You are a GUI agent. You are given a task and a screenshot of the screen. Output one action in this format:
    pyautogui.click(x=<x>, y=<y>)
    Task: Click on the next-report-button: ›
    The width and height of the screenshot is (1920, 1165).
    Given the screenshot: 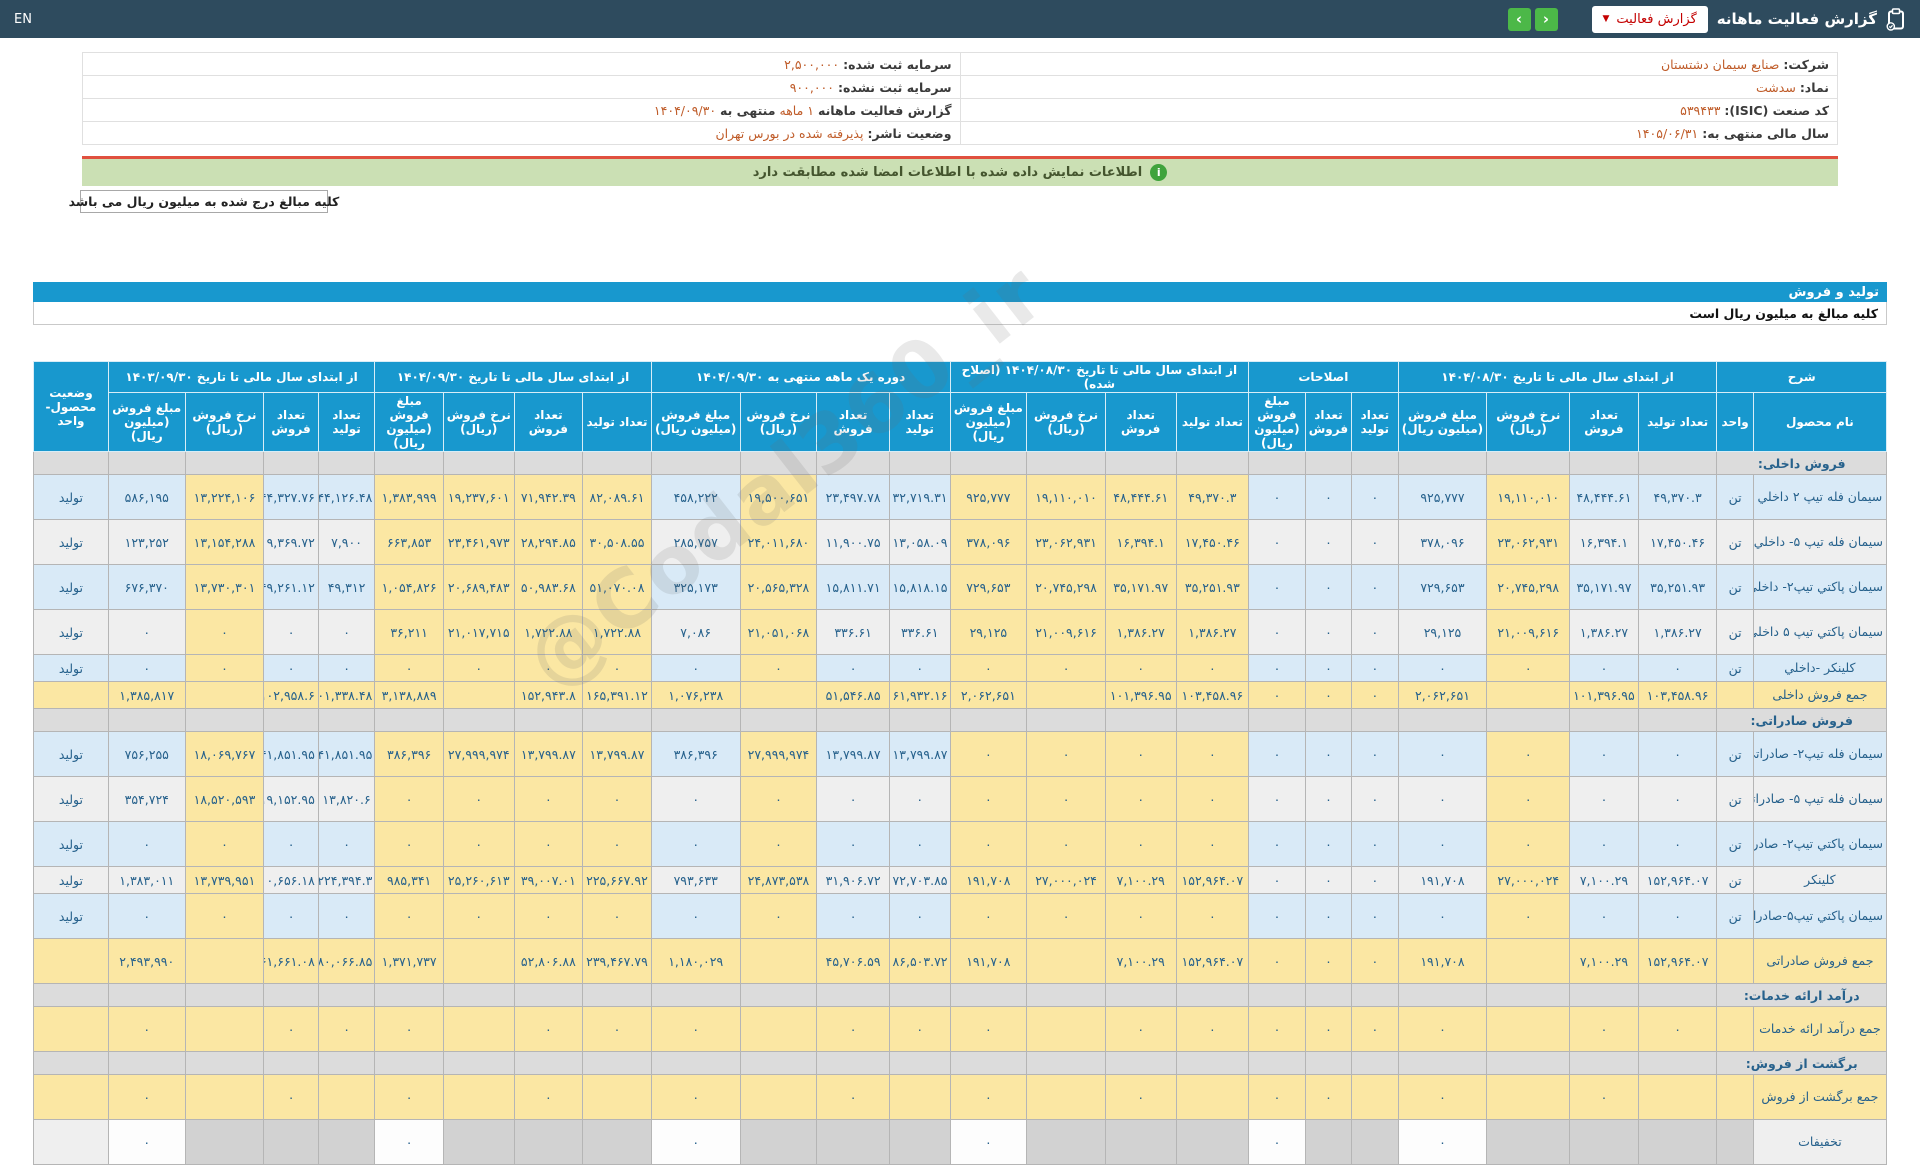 What is the action you would take?
    pyautogui.click(x=1546, y=19)
    